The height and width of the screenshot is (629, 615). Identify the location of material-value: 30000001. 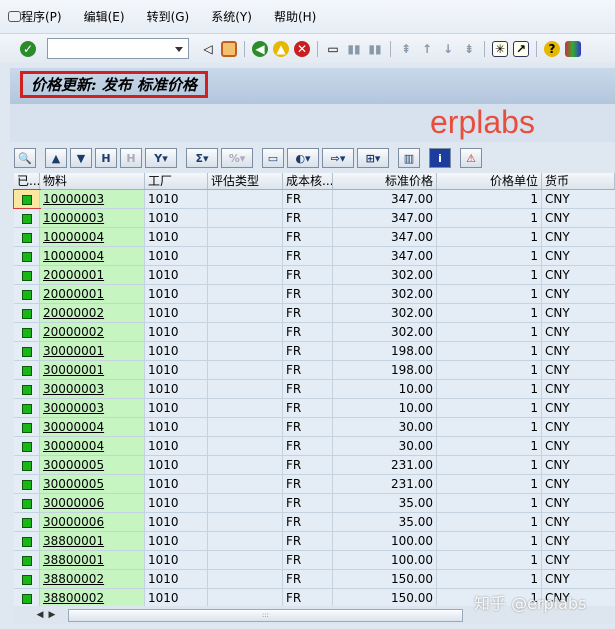
(73, 370).